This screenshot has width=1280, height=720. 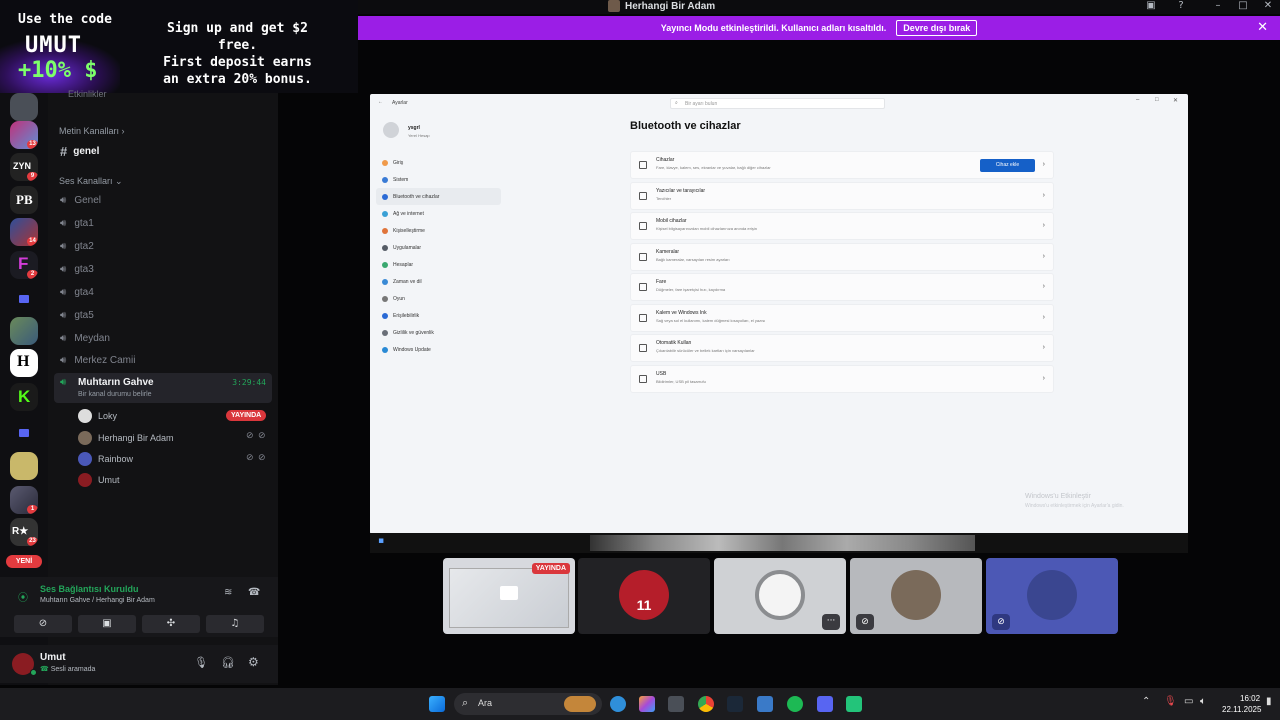 What do you see at coordinates (24, 532) in the screenshot?
I see `server-icon: R★ 23` at bounding box center [24, 532].